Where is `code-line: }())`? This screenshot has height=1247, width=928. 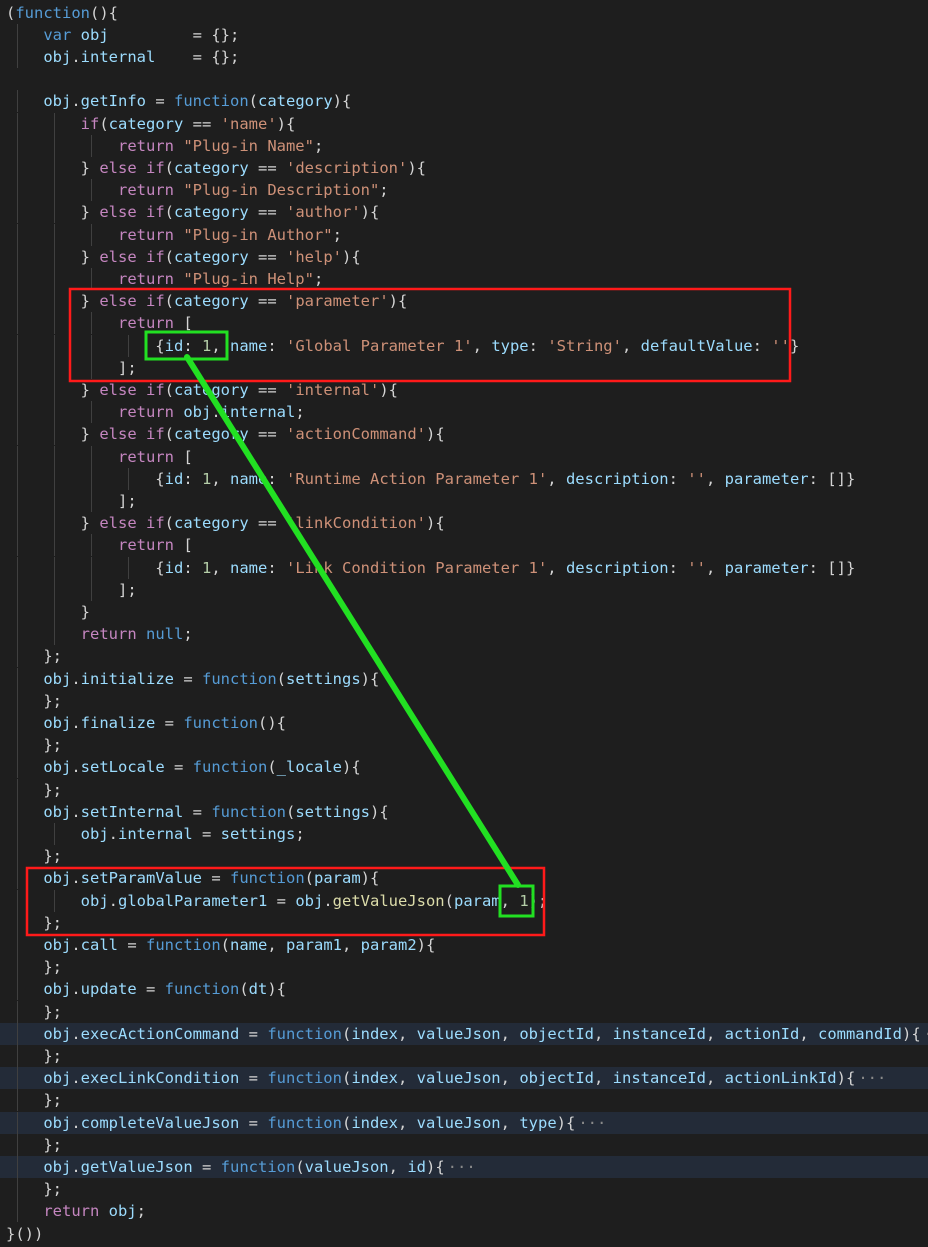
code-line: }()) is located at coordinates (464, 1234).